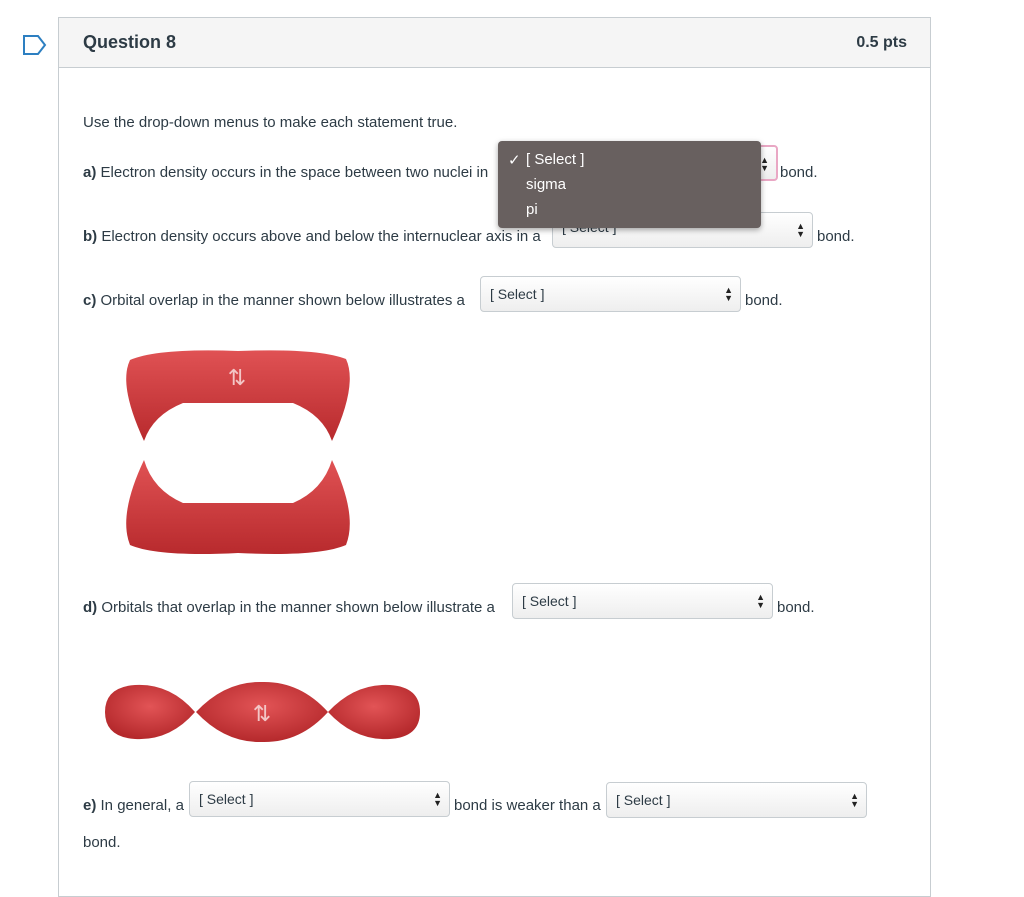  Describe the element at coordinates (764, 300) in the screenshot. I see `statement-c-suffix: bond.` at that location.